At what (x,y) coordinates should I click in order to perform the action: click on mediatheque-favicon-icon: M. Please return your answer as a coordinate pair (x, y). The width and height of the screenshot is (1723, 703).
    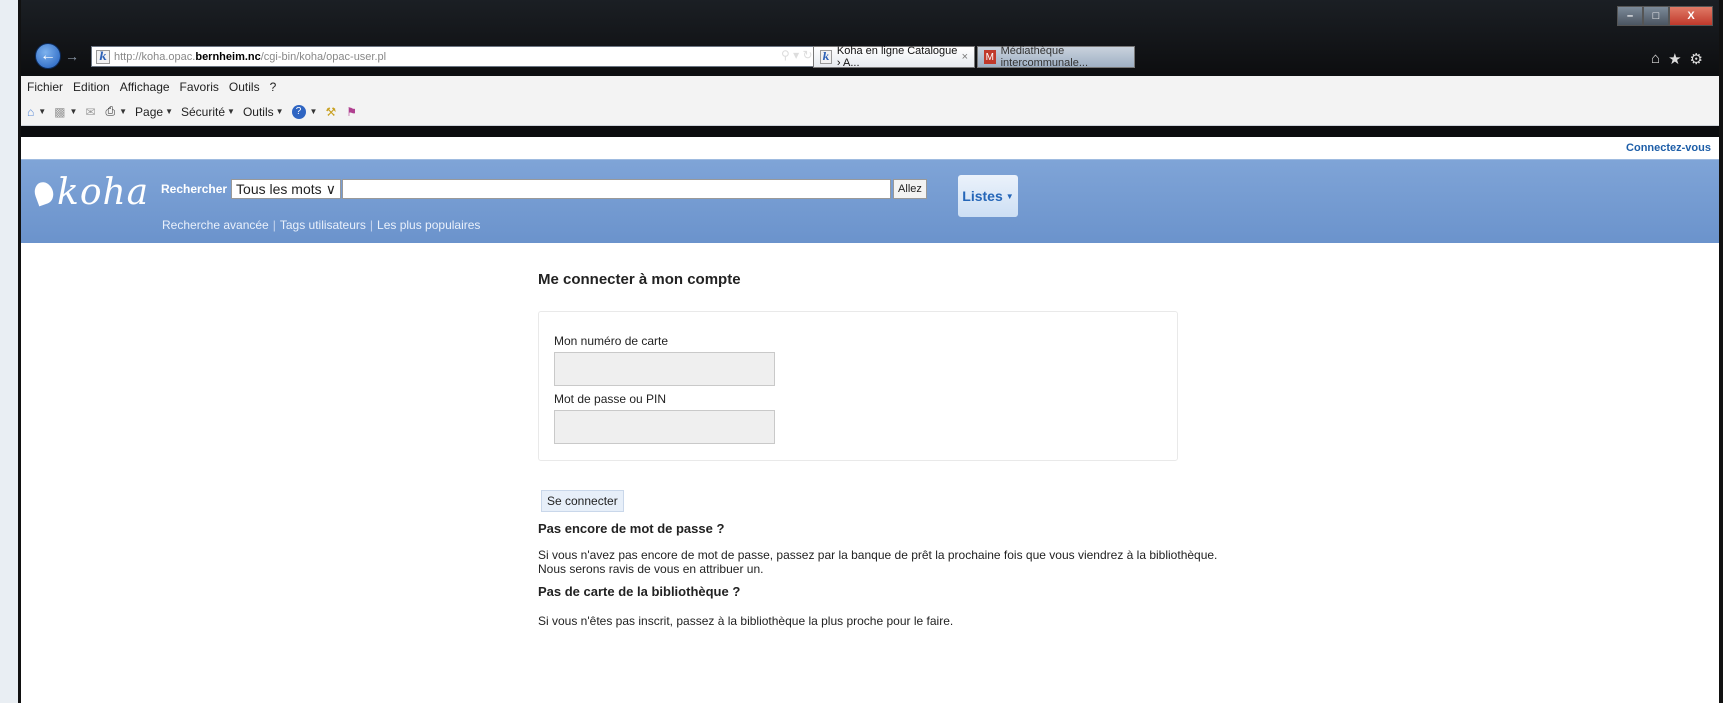
    Looking at the image, I should click on (990, 57).